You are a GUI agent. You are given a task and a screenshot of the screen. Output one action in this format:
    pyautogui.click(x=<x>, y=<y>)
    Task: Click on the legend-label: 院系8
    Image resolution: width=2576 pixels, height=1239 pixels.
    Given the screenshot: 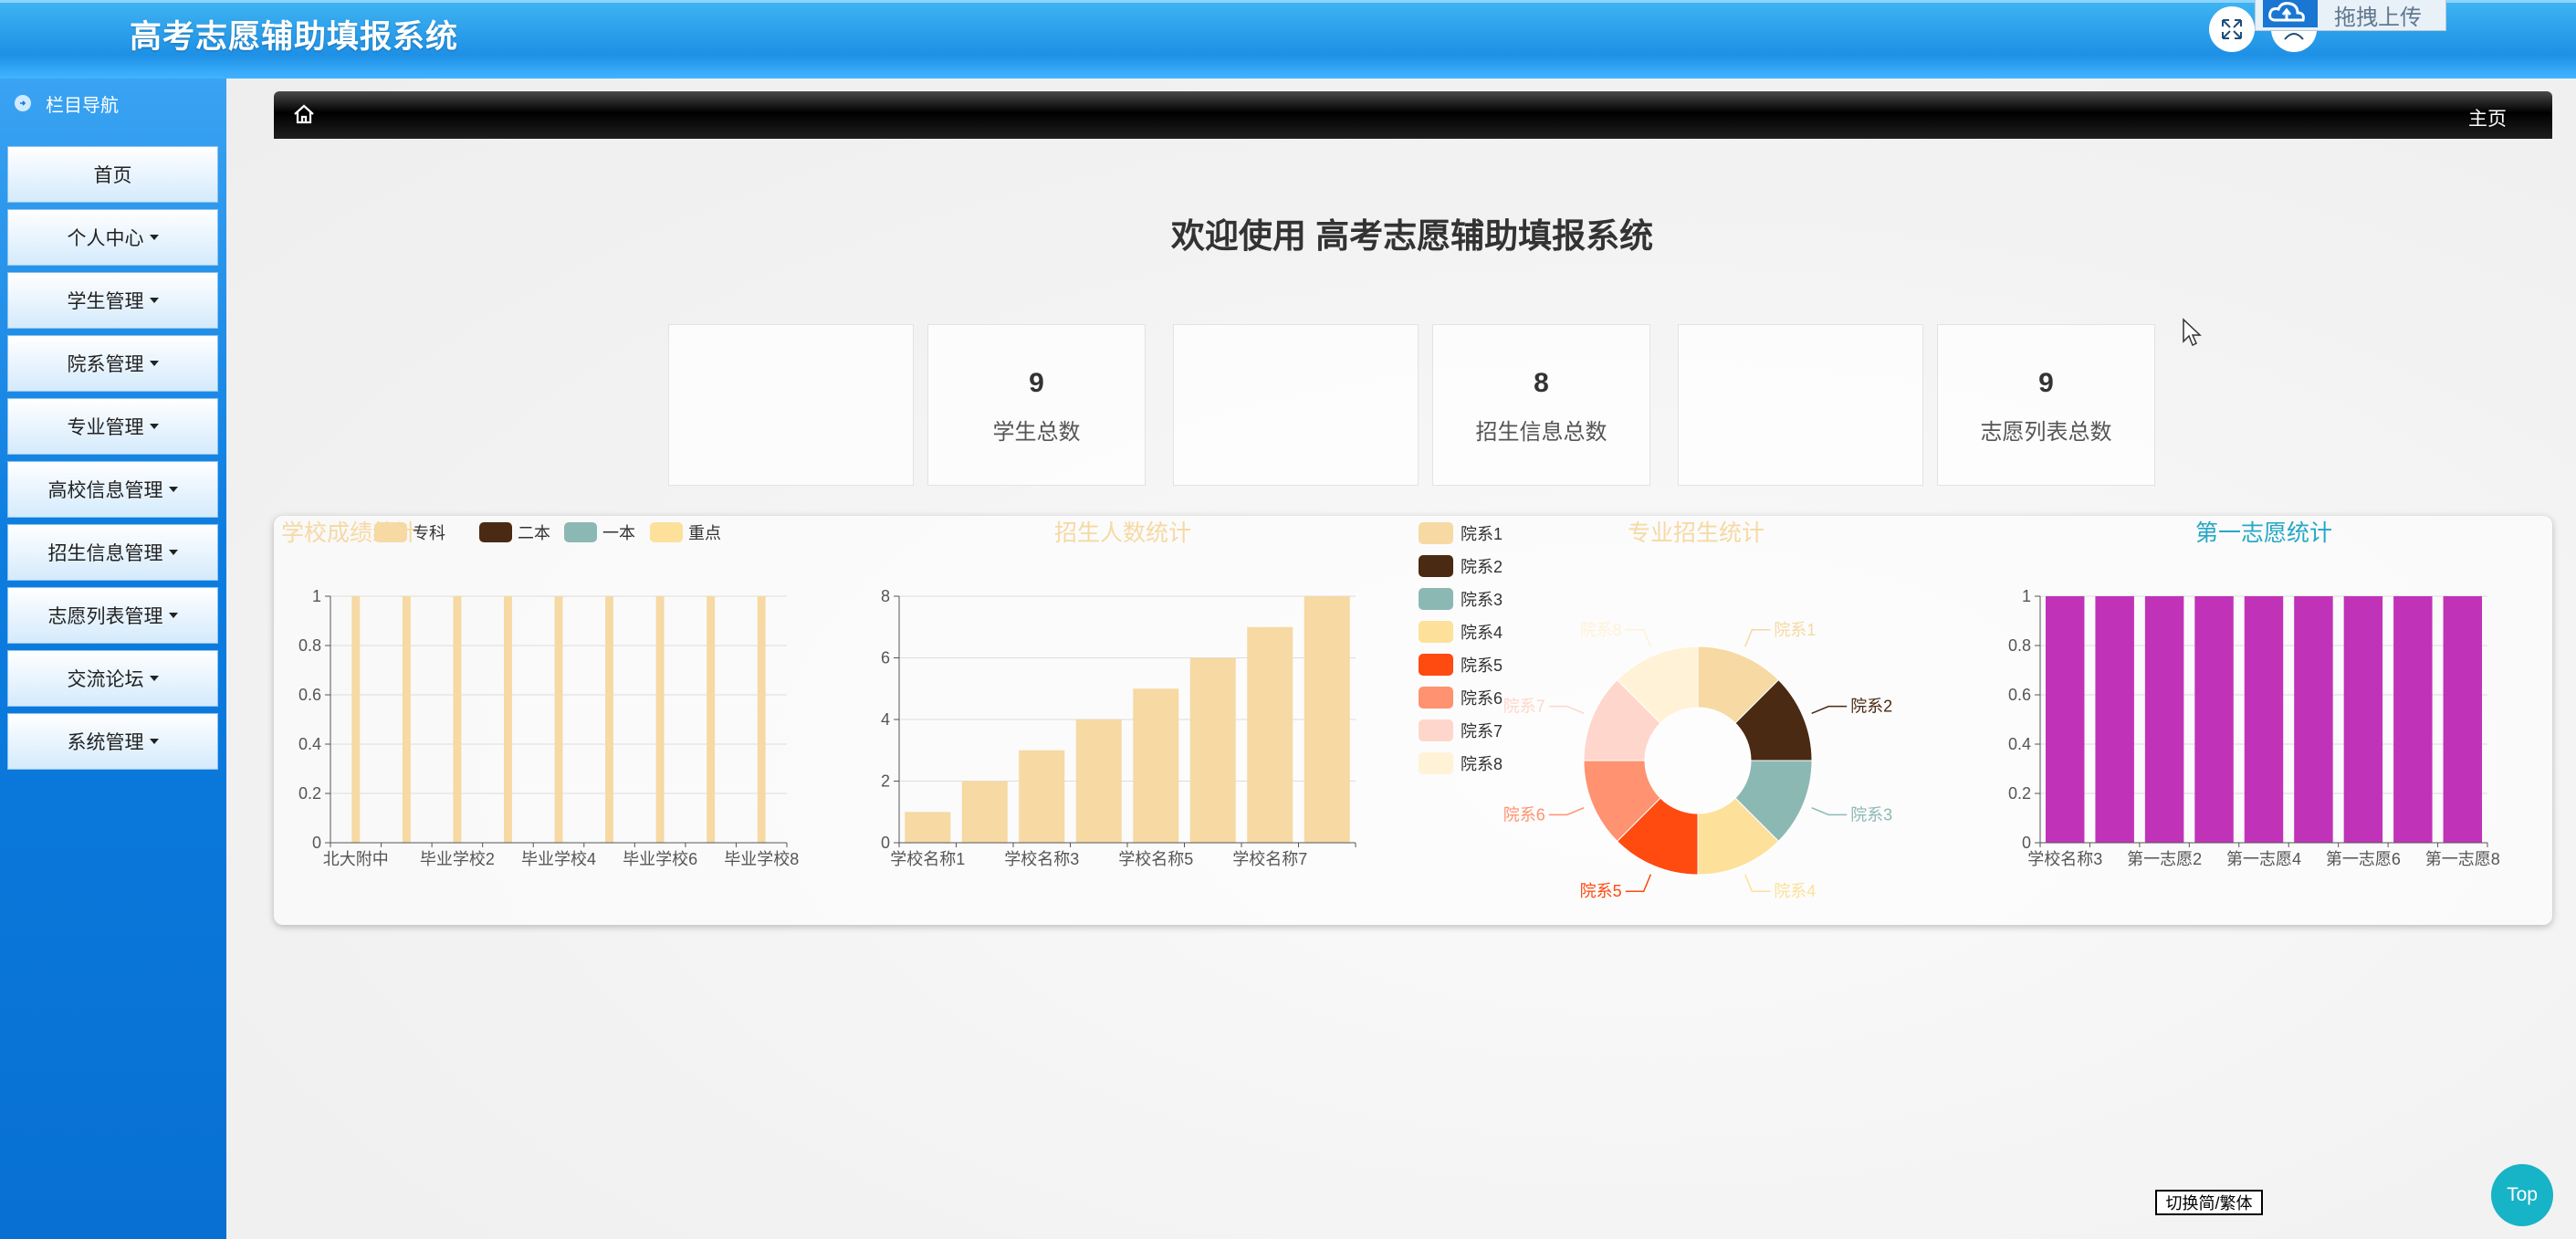 What is the action you would take?
    pyautogui.click(x=1482, y=764)
    